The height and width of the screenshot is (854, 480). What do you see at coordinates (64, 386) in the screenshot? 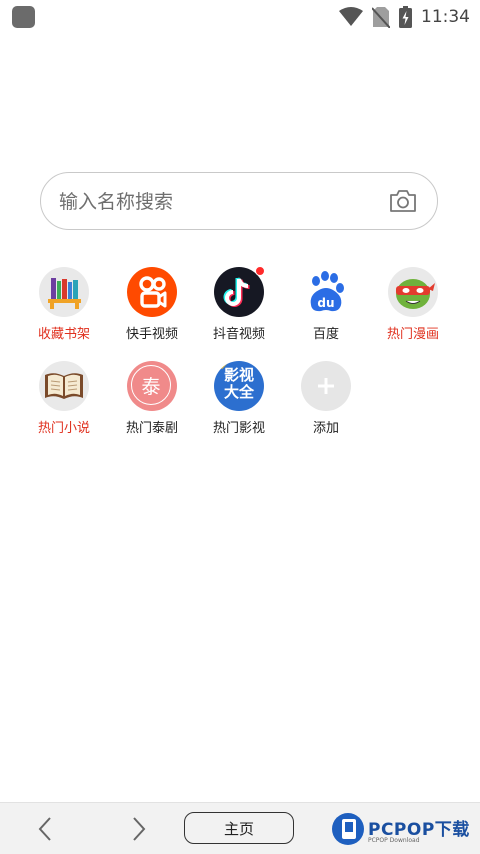
I see `open-book-icon` at bounding box center [64, 386].